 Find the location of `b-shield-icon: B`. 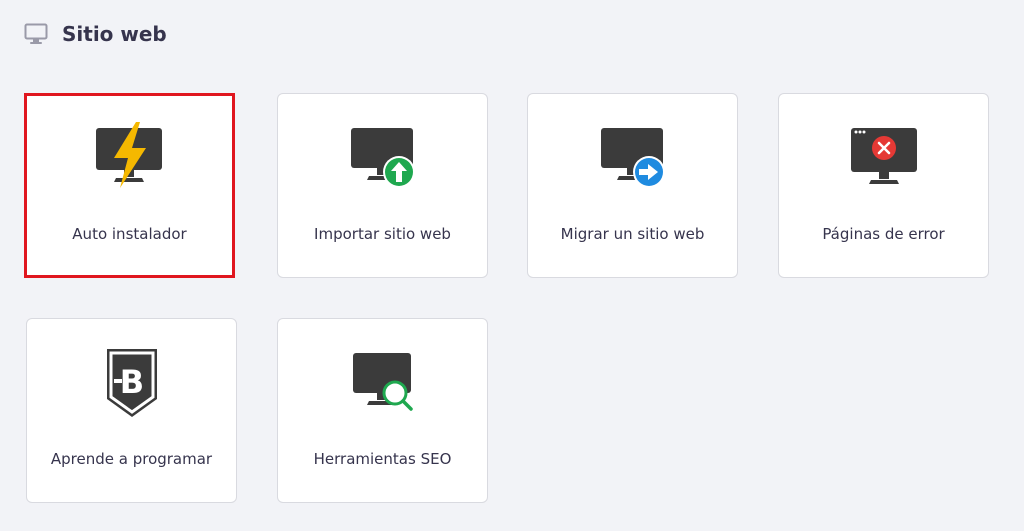

b-shield-icon: B is located at coordinates (132, 382).